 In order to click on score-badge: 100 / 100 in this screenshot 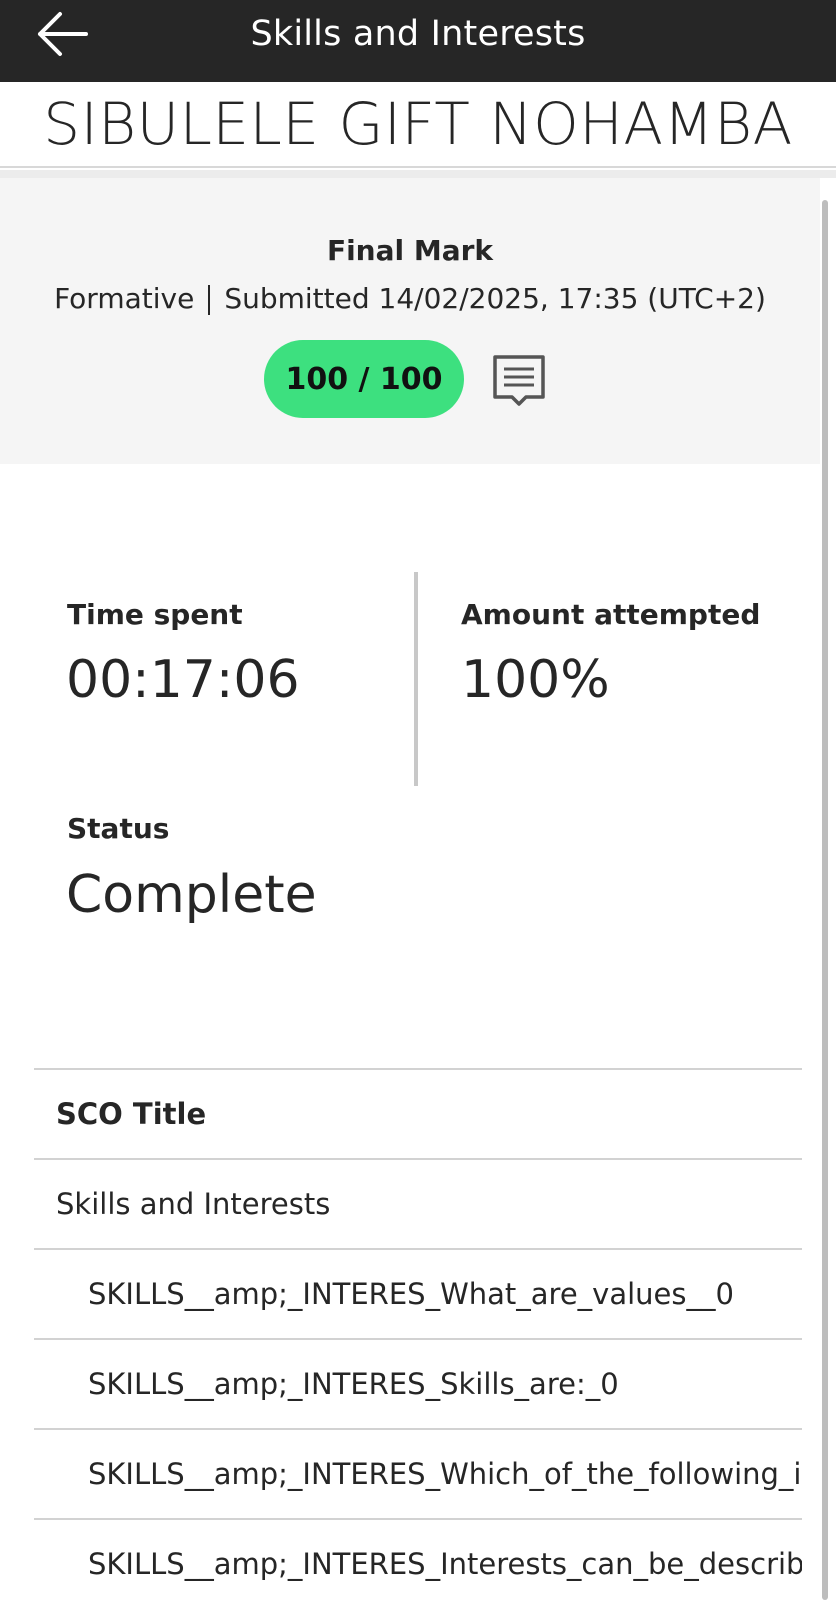, I will do `click(364, 379)`.